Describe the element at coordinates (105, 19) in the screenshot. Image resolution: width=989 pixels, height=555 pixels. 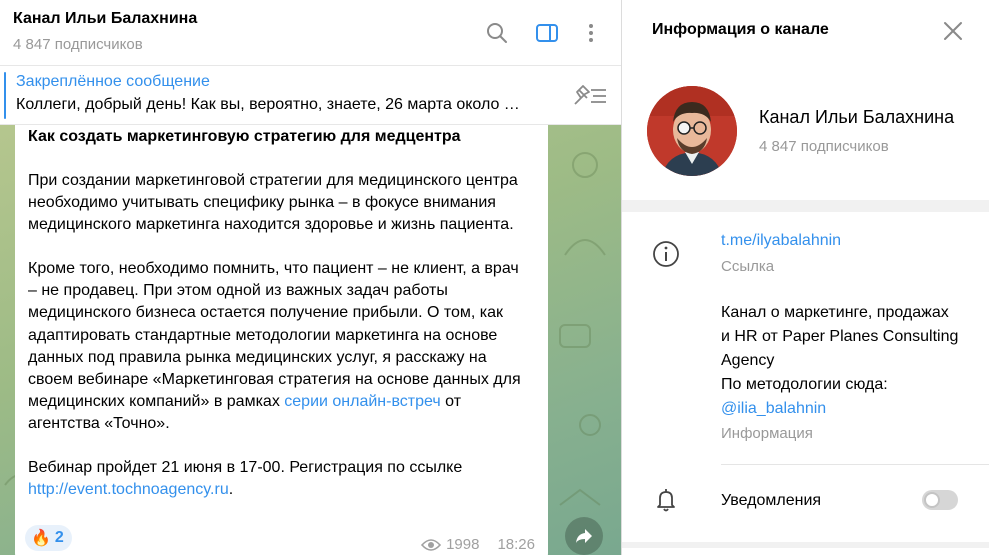
I see `chat-title: Канал Ильи Балахнина` at that location.